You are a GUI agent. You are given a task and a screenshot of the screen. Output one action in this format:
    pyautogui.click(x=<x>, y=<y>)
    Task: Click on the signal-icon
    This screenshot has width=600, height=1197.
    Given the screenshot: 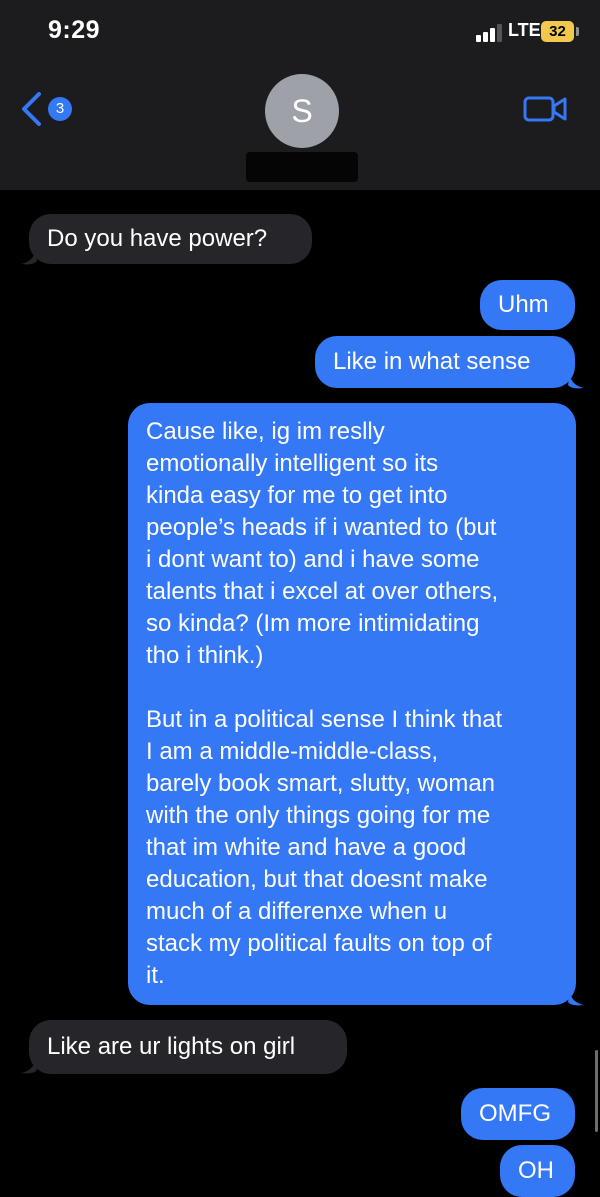 What is the action you would take?
    pyautogui.click(x=489, y=33)
    